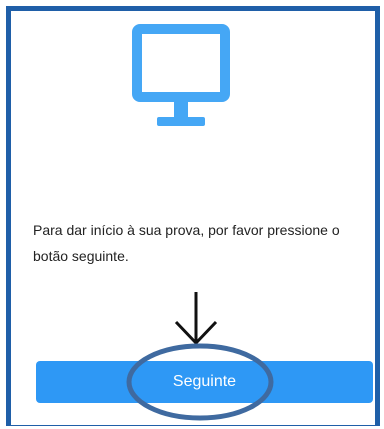 Image resolution: width=384 pixels, height=429 pixels. What do you see at coordinates (196, 319) in the screenshot?
I see `arrow-down-icon` at bounding box center [196, 319].